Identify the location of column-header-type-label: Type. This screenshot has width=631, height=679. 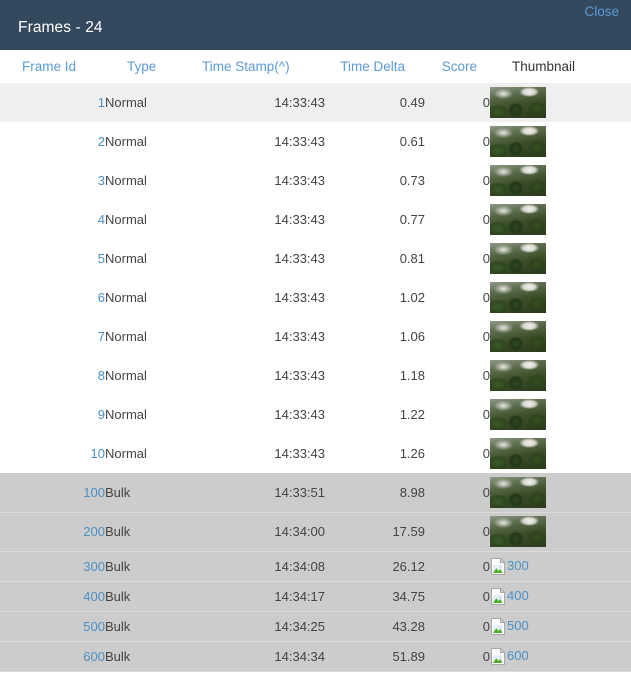
(141, 66).